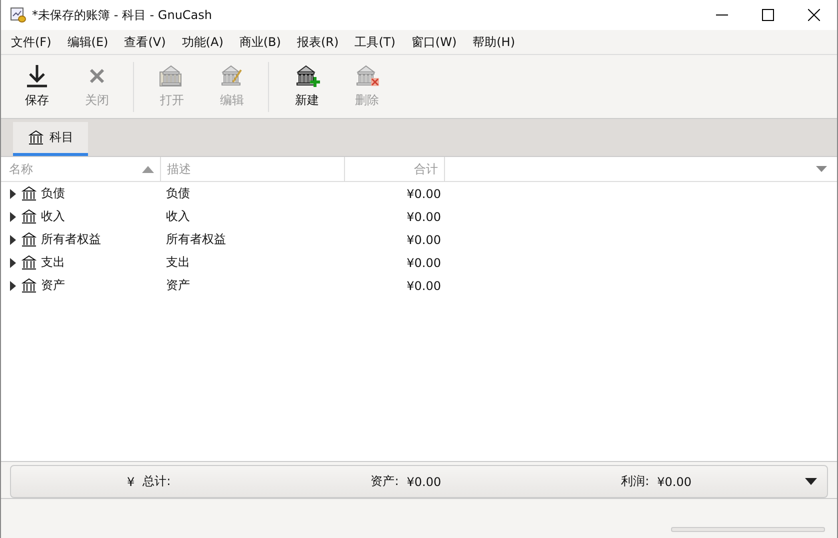 The image size is (838, 538). Describe the element at coordinates (53, 193) in the screenshot. I see `account-name: 负债` at that location.